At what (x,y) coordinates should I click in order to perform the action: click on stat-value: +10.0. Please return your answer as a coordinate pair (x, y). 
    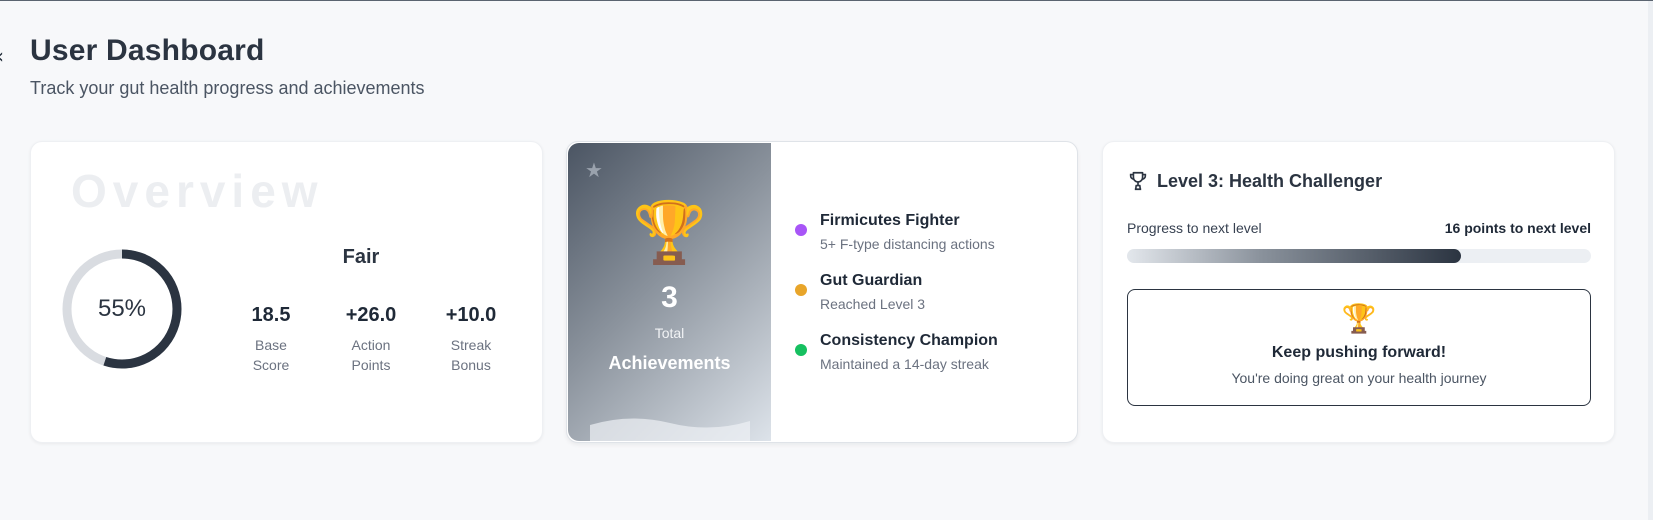
    Looking at the image, I should click on (471, 315).